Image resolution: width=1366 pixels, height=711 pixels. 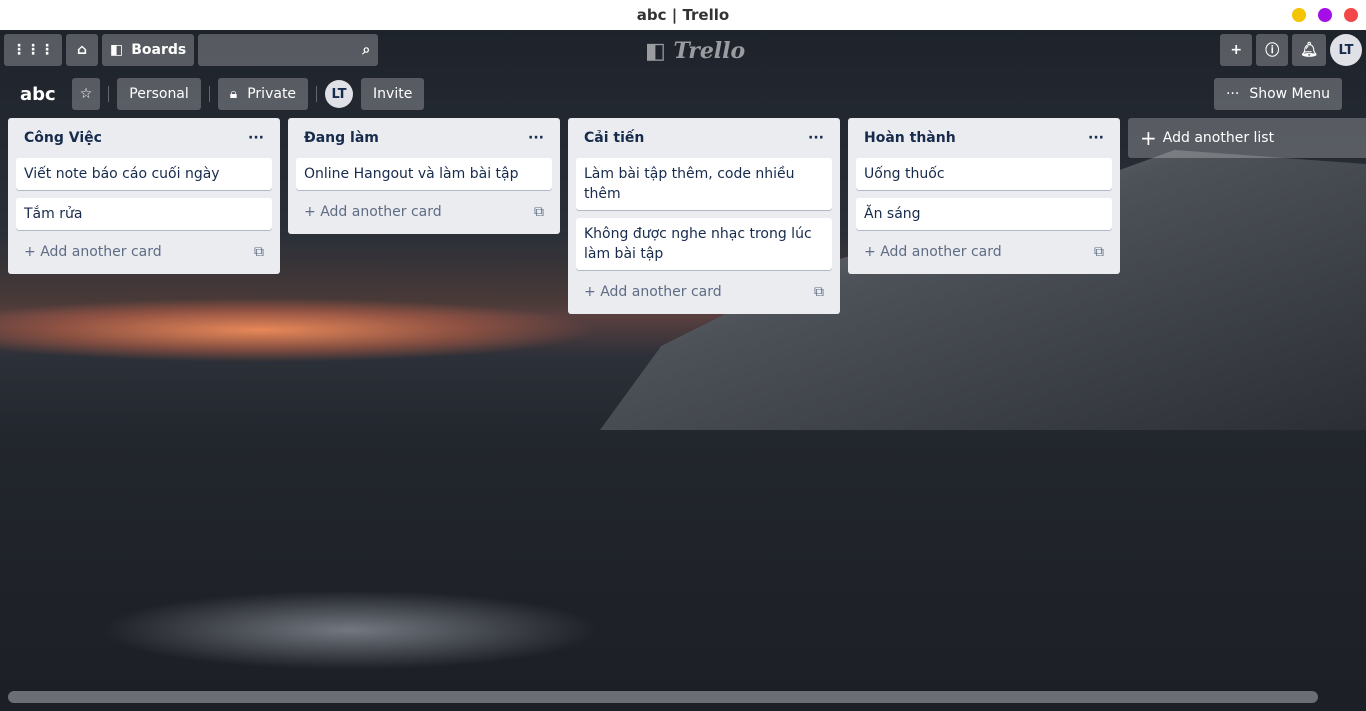 I want to click on create-button: +, so click(x=1236, y=50).